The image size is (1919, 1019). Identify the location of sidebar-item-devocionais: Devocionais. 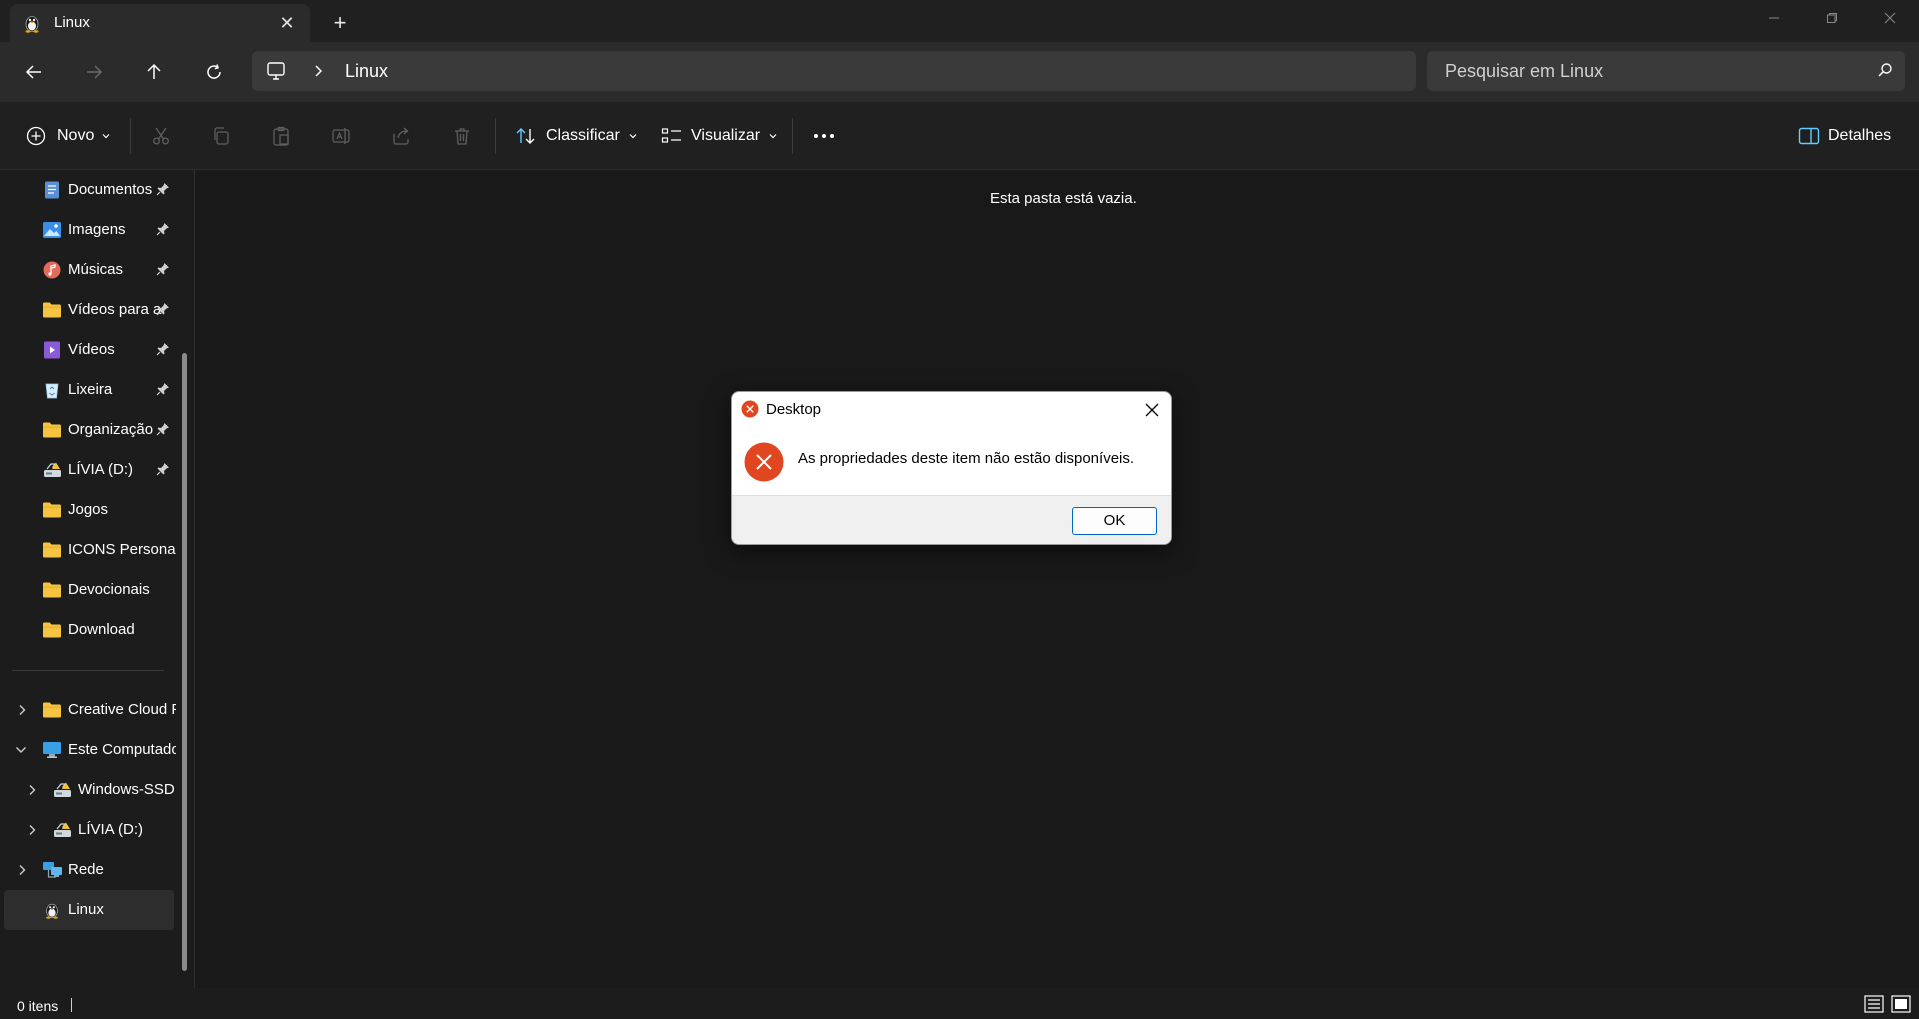
(89, 590).